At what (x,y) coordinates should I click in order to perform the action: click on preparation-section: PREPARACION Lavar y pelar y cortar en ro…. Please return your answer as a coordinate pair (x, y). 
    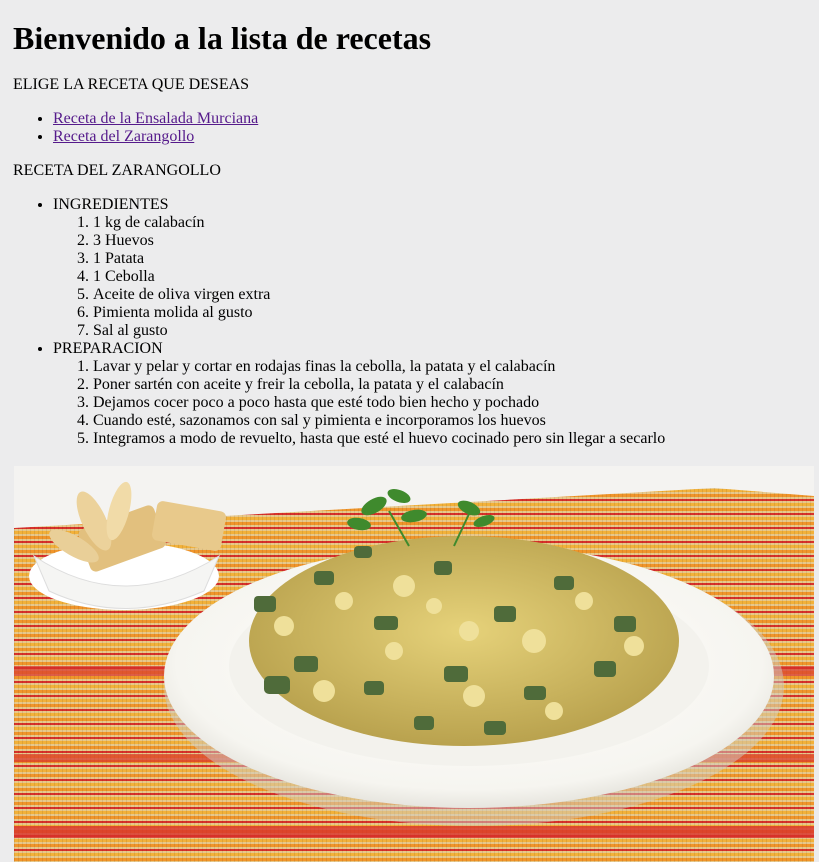
    Looking at the image, I should click on (429, 394).